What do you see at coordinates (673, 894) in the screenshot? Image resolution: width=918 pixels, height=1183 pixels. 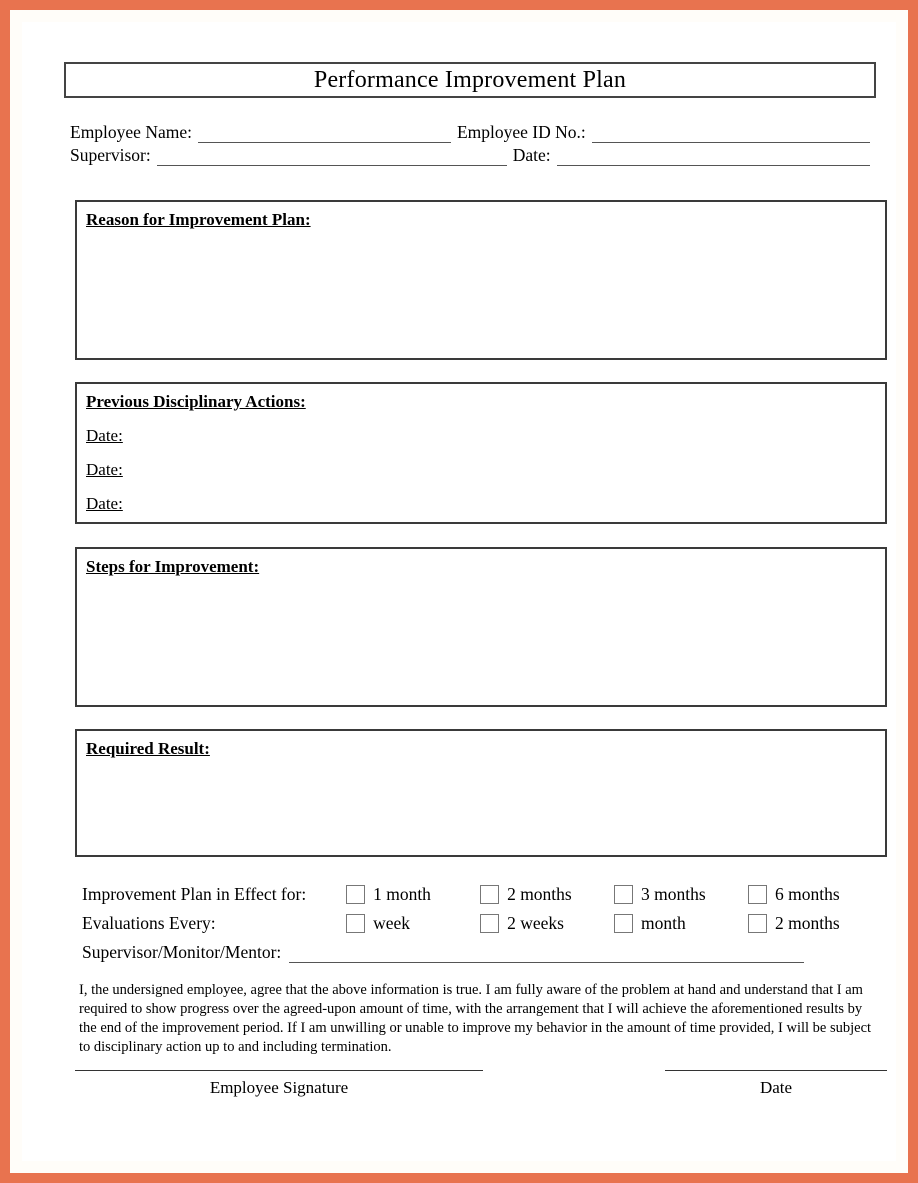 I see `duration-option-3-months-label: 3 months` at bounding box center [673, 894].